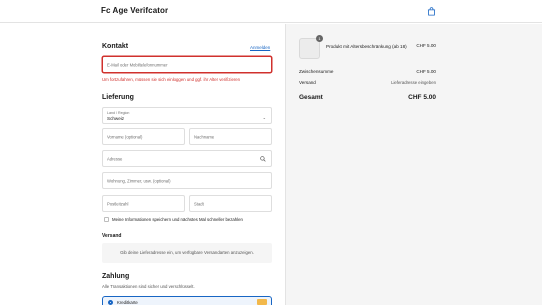 The width and height of the screenshot is (542, 305). What do you see at coordinates (307, 82) in the screenshot?
I see `shipping-label: Versand` at bounding box center [307, 82].